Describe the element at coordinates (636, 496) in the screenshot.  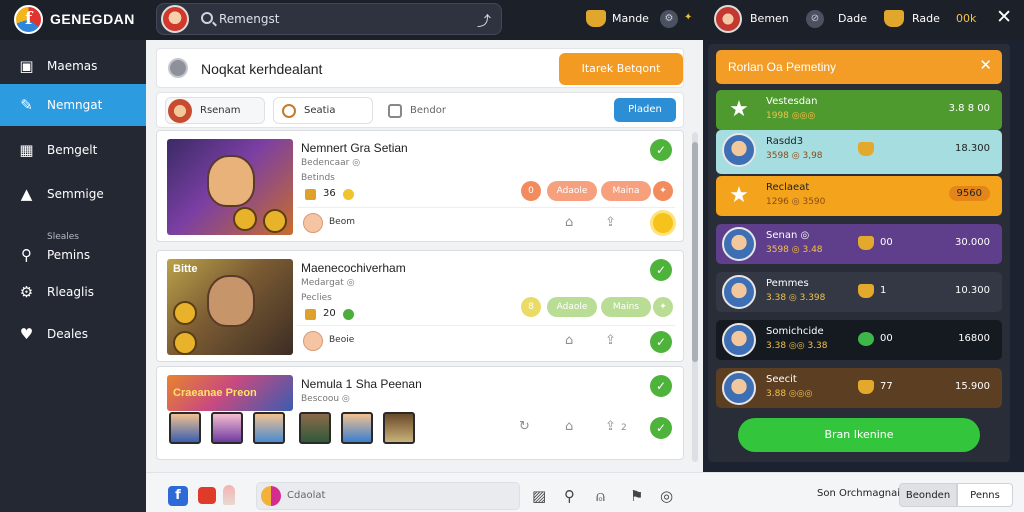
I see `flag-icon: ⚑` at that location.